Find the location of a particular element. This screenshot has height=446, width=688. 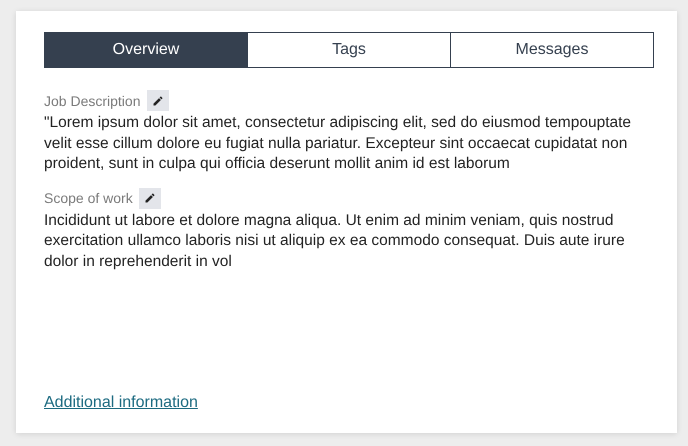

field-label: Scope of work is located at coordinates (88, 198).